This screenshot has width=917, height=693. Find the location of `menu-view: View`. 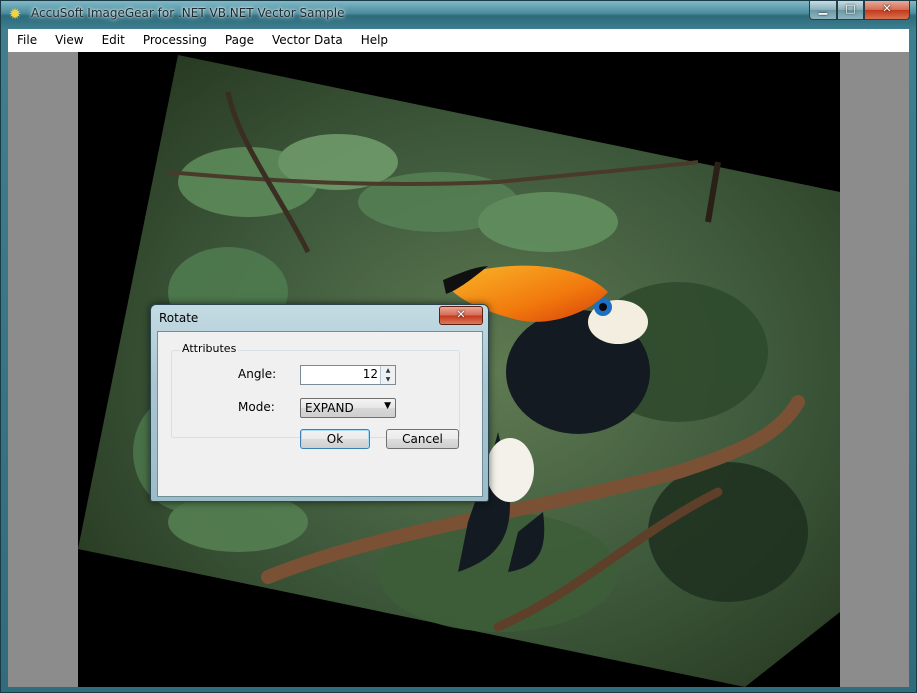

menu-view: View is located at coordinates (69, 40).